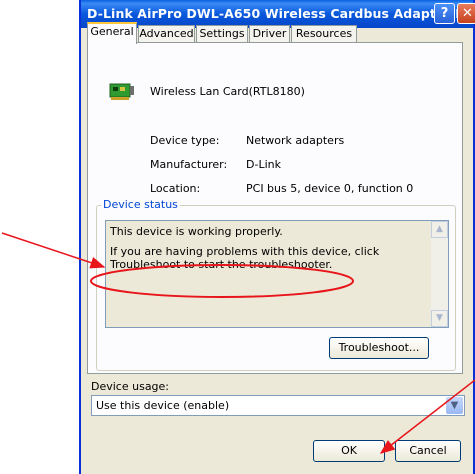 The width and height of the screenshot is (475, 474). I want to click on annotation-ellipse, so click(222, 281).